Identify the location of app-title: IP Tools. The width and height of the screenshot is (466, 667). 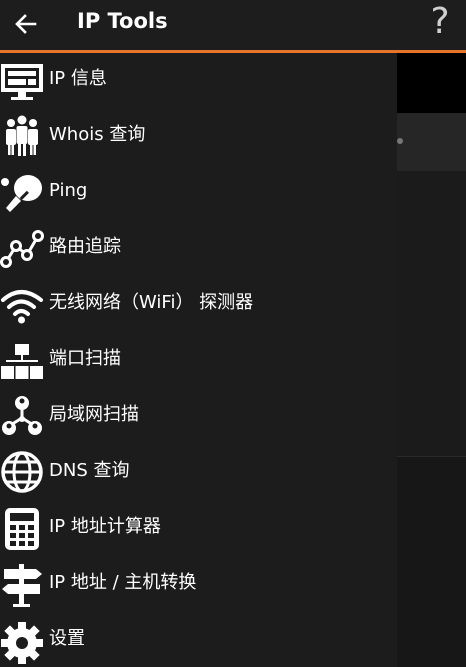
(122, 21).